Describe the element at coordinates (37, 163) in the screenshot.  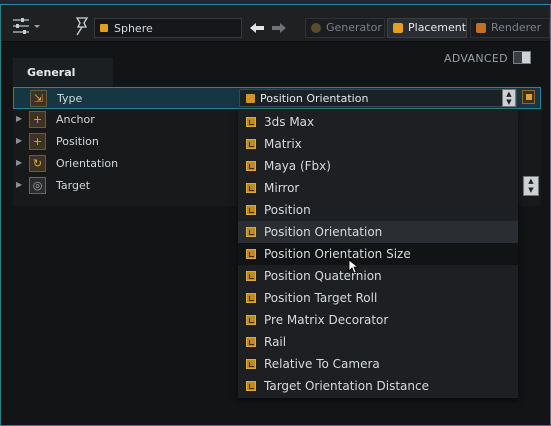
I see `orientation-icon: ↻` at that location.